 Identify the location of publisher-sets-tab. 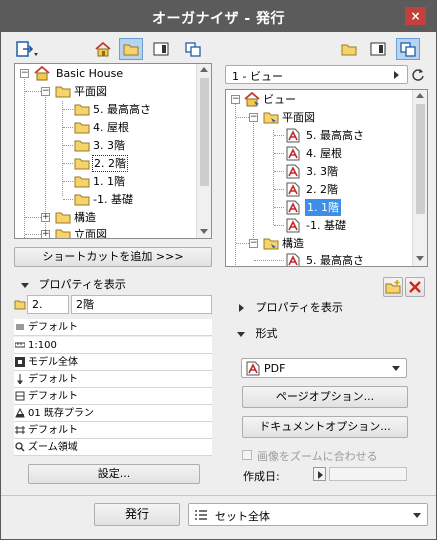
(193, 49).